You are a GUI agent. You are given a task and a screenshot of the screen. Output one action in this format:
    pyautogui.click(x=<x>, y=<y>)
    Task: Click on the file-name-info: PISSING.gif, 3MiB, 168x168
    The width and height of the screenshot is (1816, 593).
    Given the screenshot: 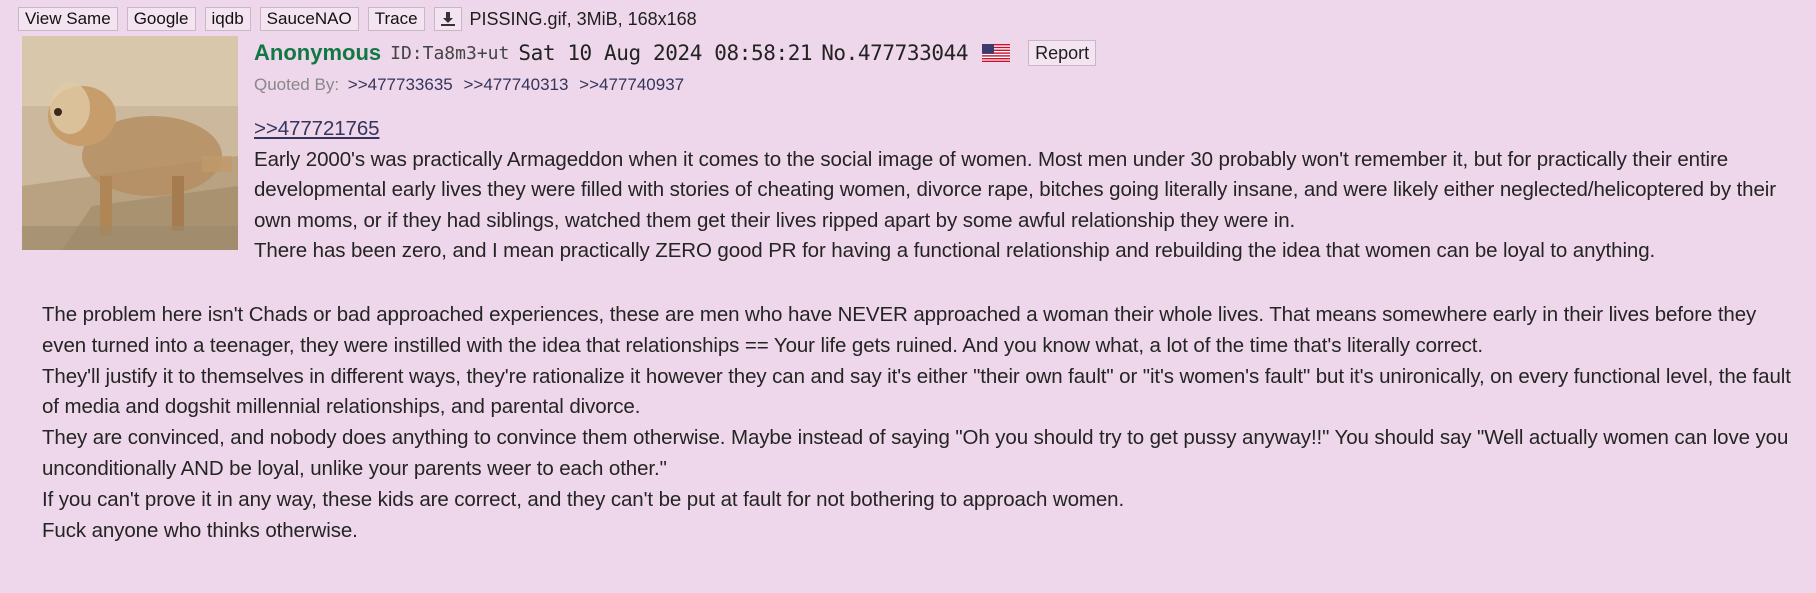 What is the action you would take?
    pyautogui.click(x=583, y=19)
    